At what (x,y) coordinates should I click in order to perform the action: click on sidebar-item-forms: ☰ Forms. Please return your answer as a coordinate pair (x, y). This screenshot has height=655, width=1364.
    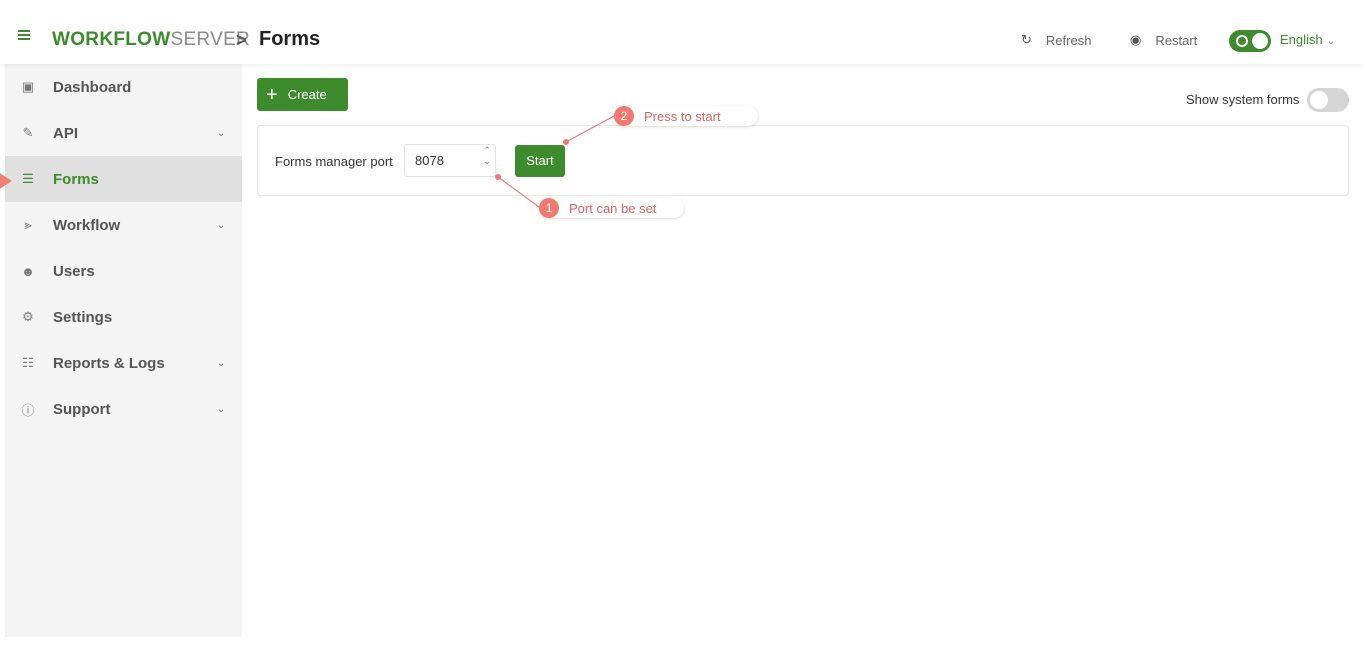
    Looking at the image, I should click on (123, 179).